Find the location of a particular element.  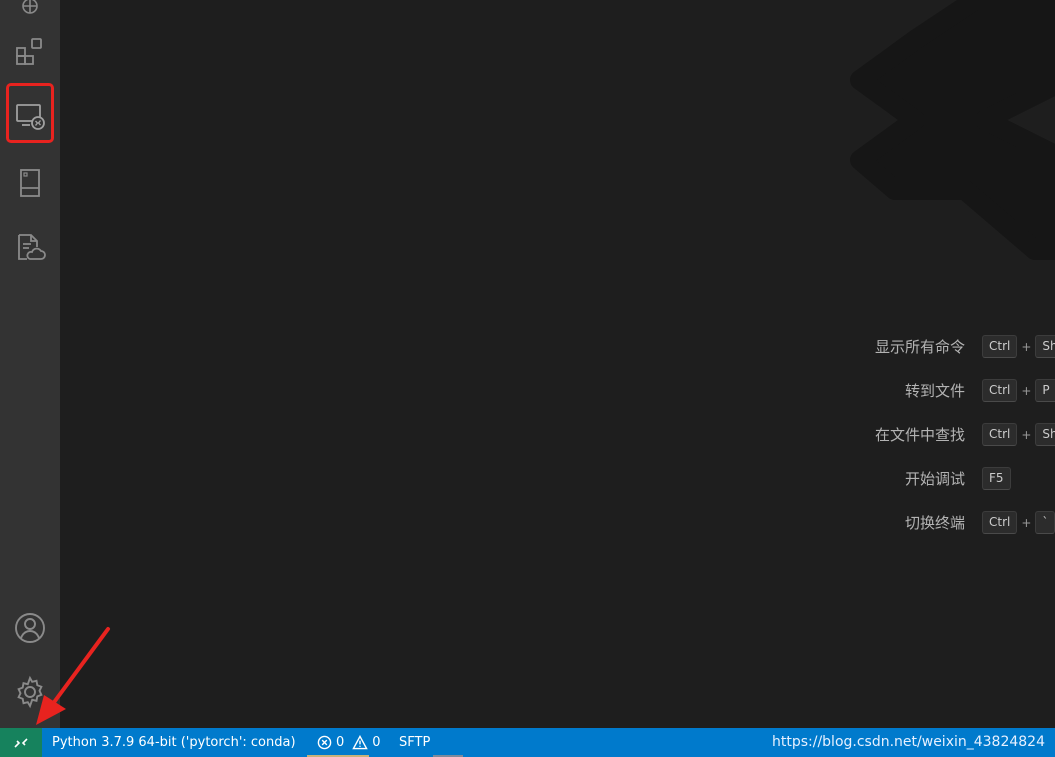

error-icon is located at coordinates (324, 742).